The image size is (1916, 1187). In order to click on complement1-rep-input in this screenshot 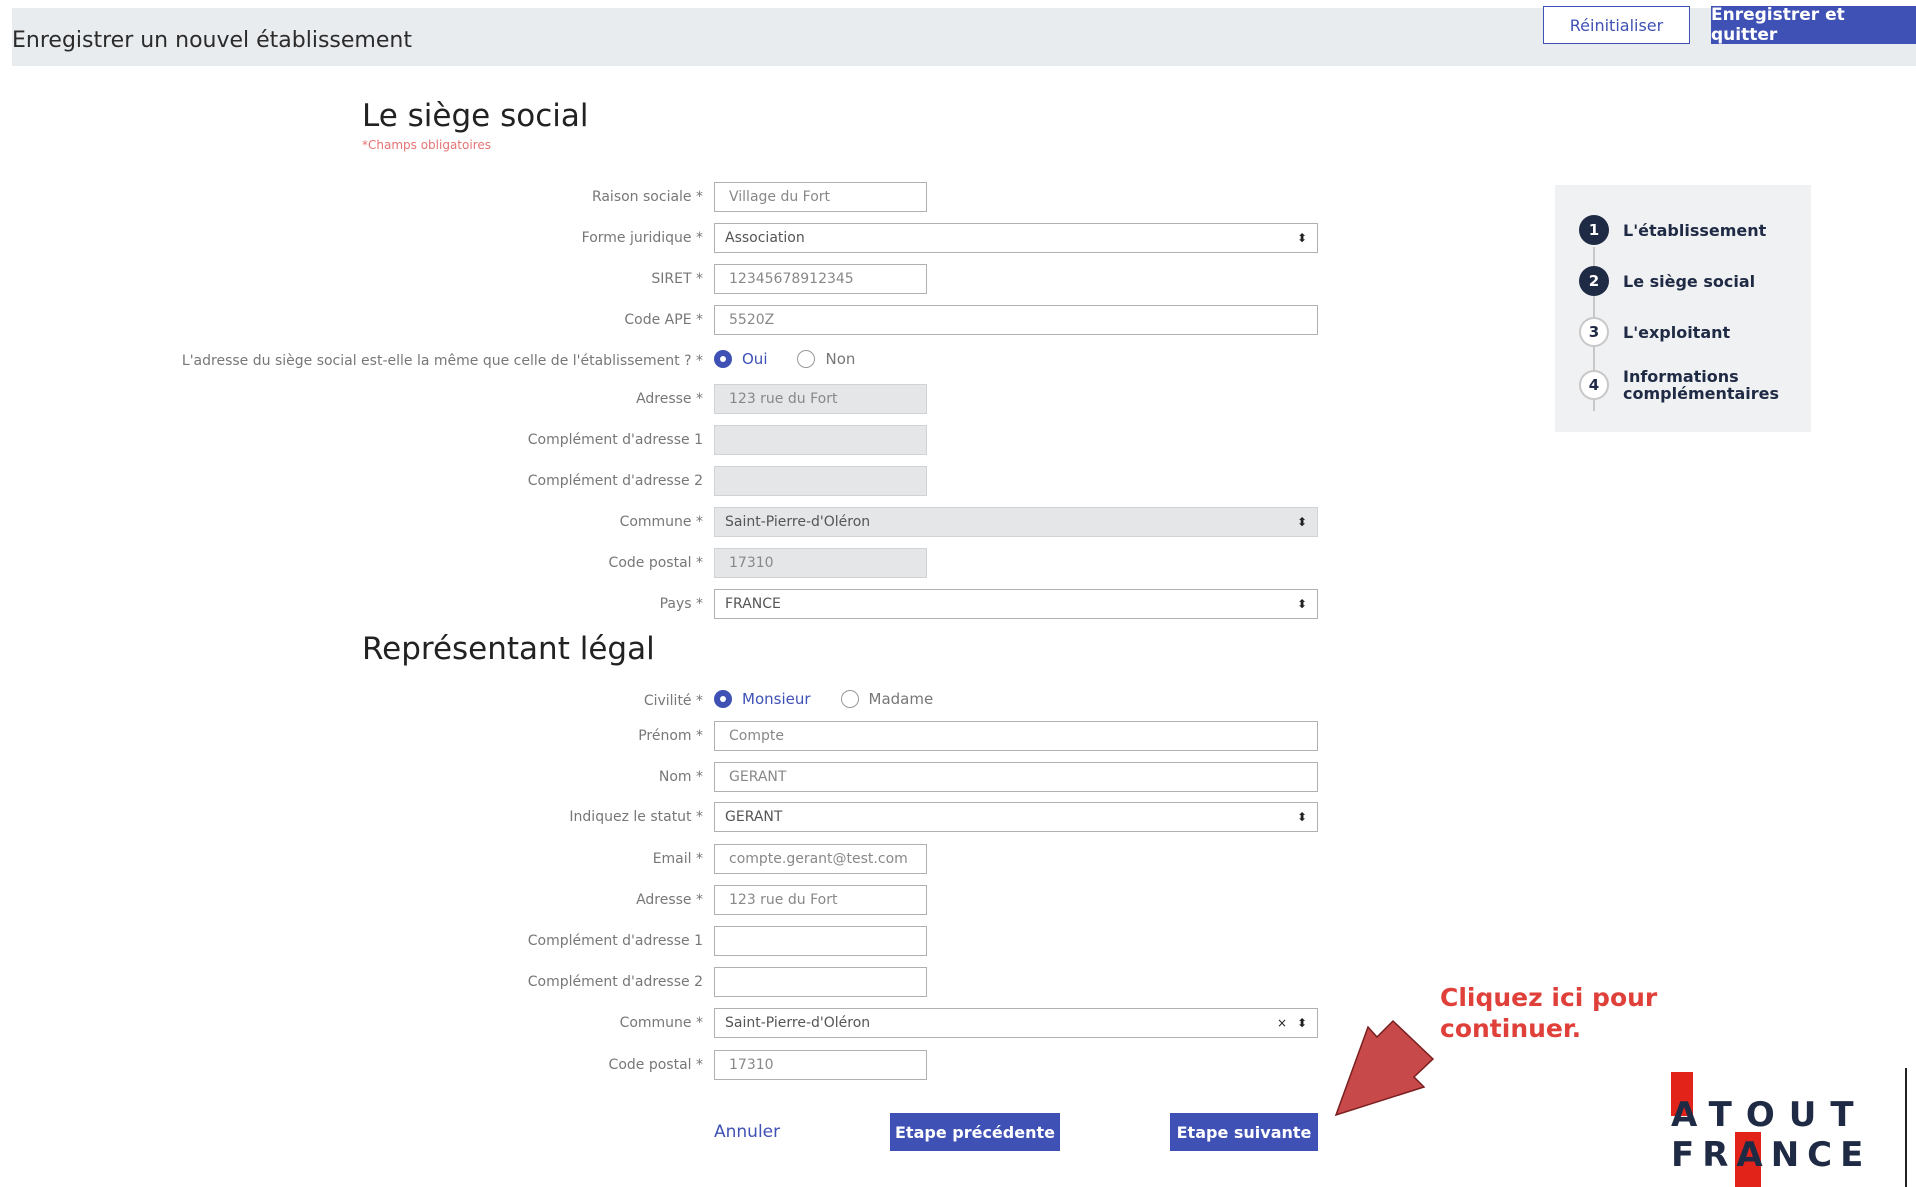, I will do `click(820, 941)`.